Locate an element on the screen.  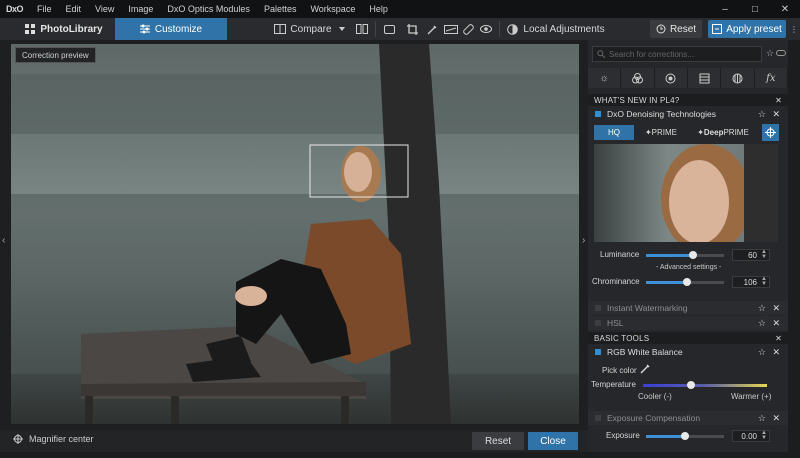
mode-deepprime: ✦ Deep PRIME is located at coordinates (723, 132).